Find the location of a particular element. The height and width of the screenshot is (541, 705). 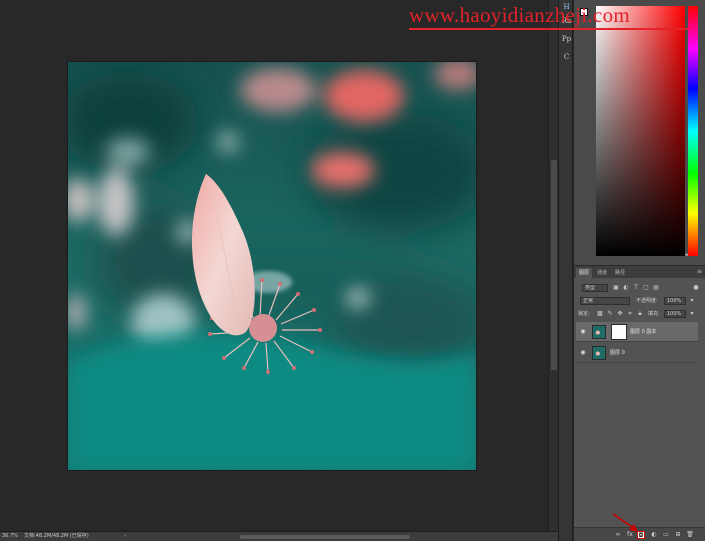

layer-row: ◉ 图层 0 副本 is located at coordinates (637, 332).